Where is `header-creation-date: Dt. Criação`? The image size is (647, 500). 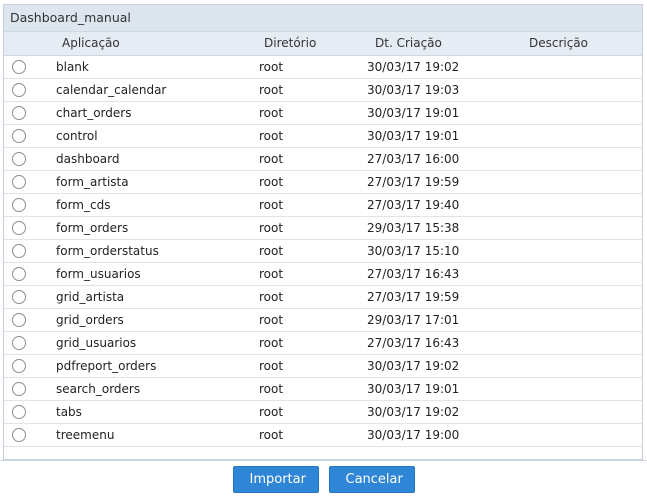
header-creation-date: Dt. Criação is located at coordinates (408, 43).